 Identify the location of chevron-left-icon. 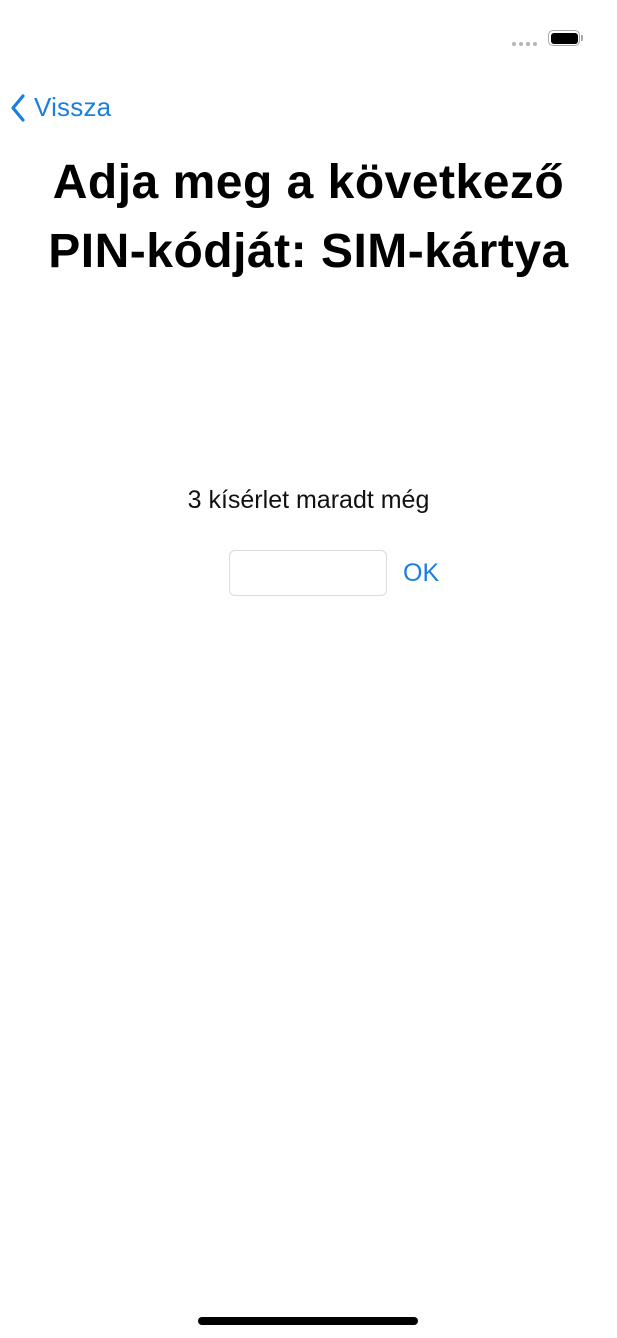
(18, 107).